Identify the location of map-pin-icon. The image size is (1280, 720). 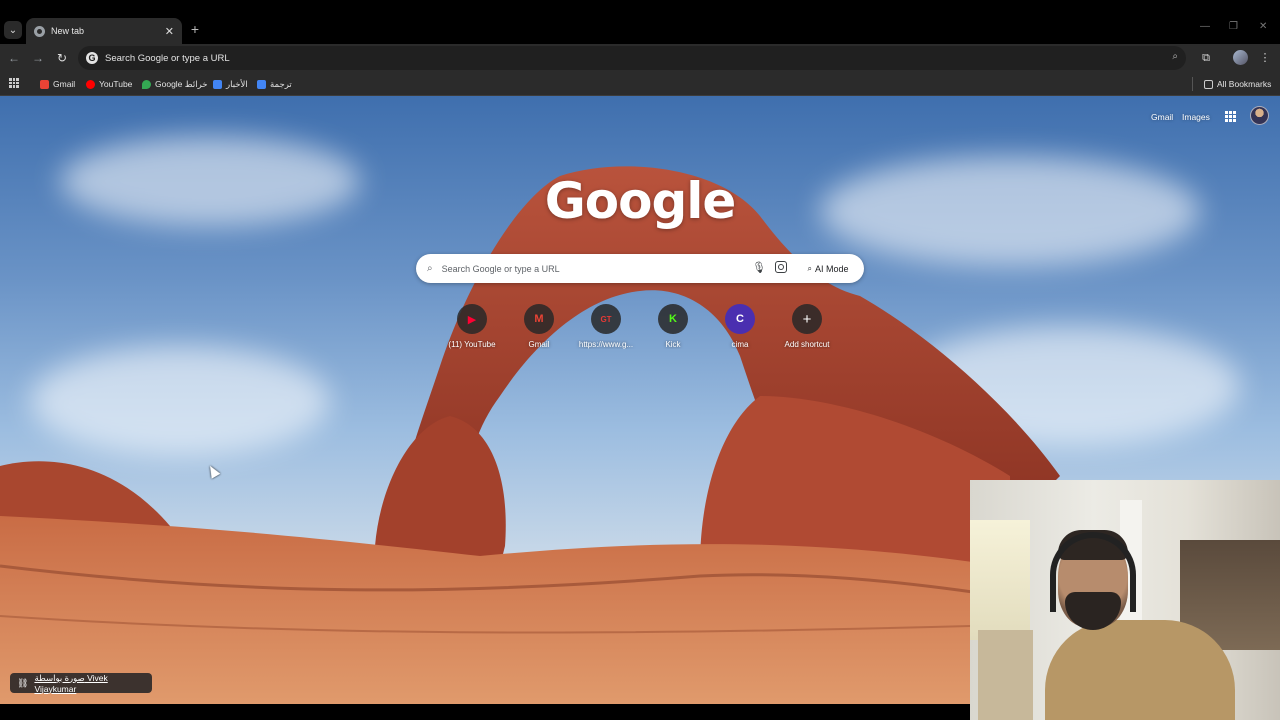
(146, 84).